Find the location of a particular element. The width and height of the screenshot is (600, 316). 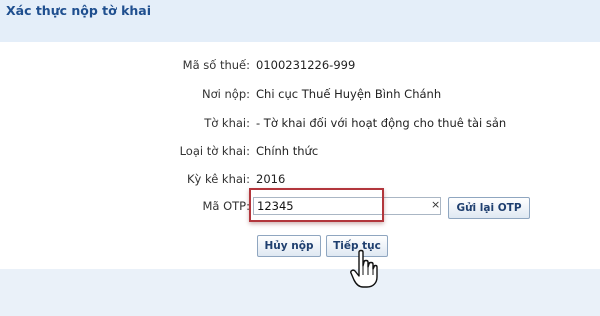

tax-office-value: Chi cục Thuế Huyện Bình Chánh is located at coordinates (349, 94).